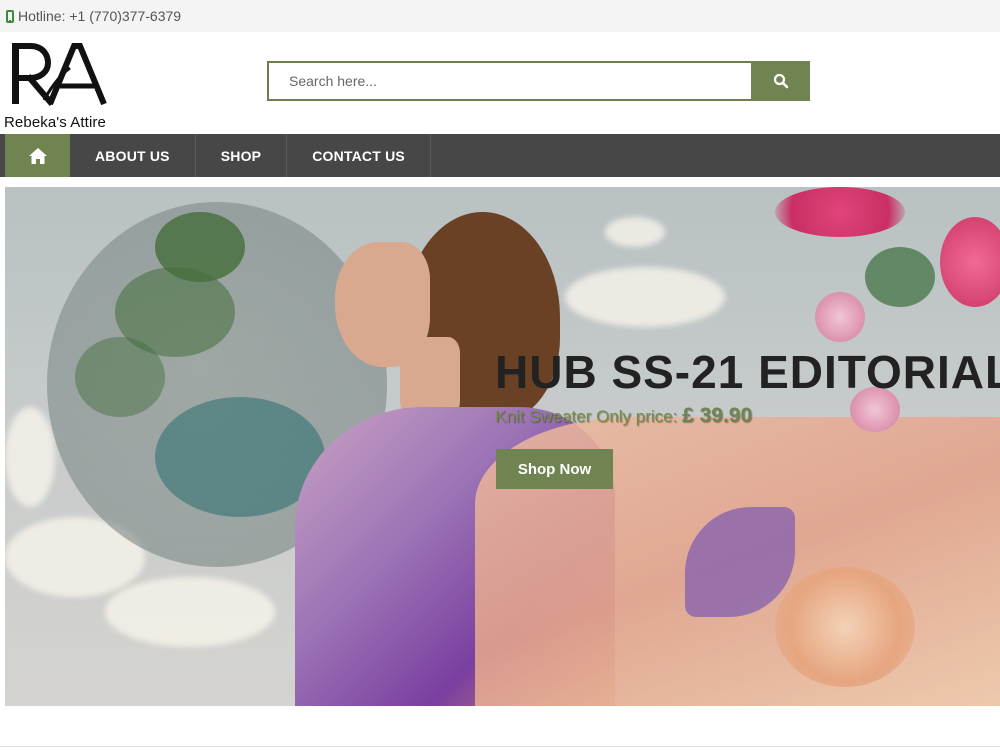 The height and width of the screenshot is (750, 1000). I want to click on monogram-logo-icon, so click(59, 74).